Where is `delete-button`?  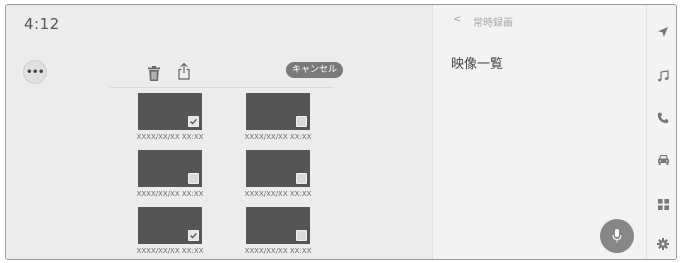 delete-button is located at coordinates (154, 73).